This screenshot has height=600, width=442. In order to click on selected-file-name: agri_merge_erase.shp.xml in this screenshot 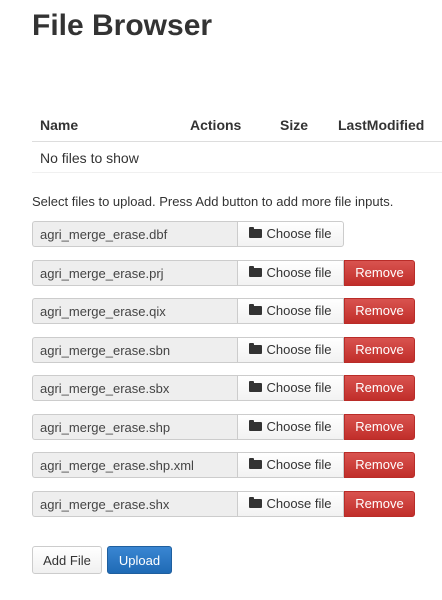, I will do `click(134, 465)`.